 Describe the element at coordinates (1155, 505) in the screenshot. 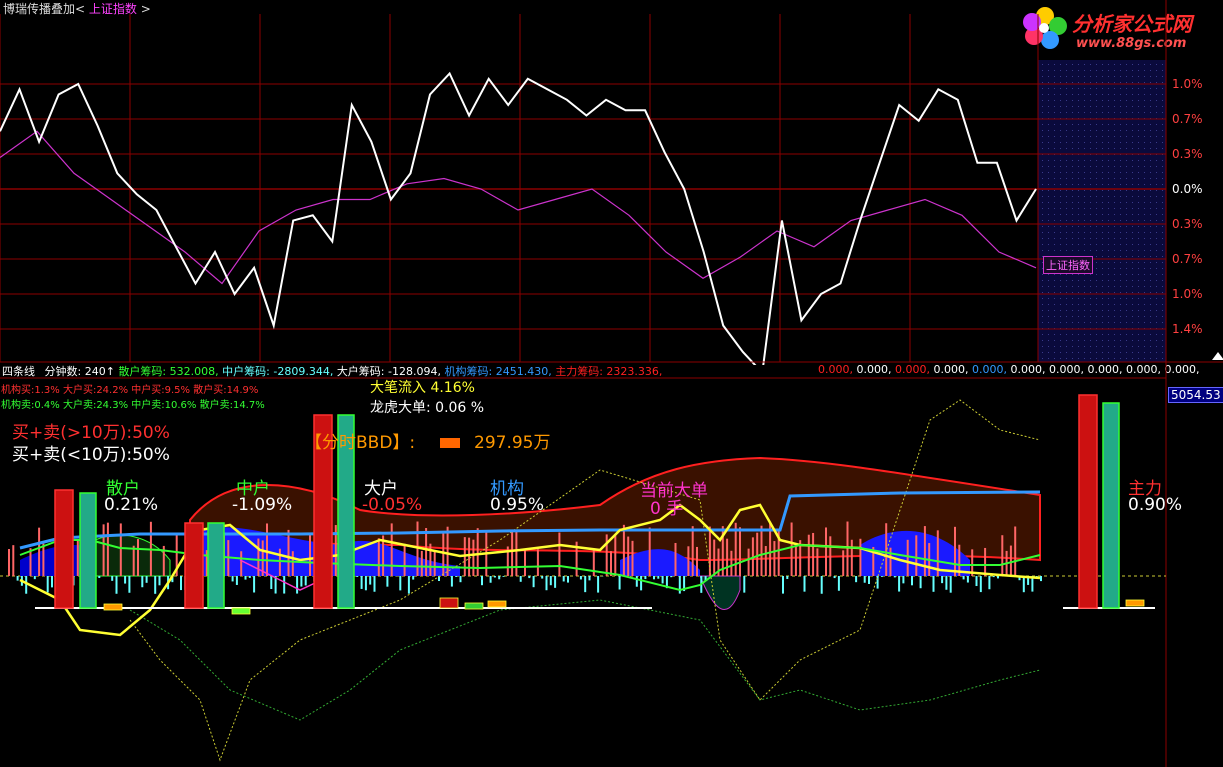

I see `zhuli-pct: 0.90%` at that location.